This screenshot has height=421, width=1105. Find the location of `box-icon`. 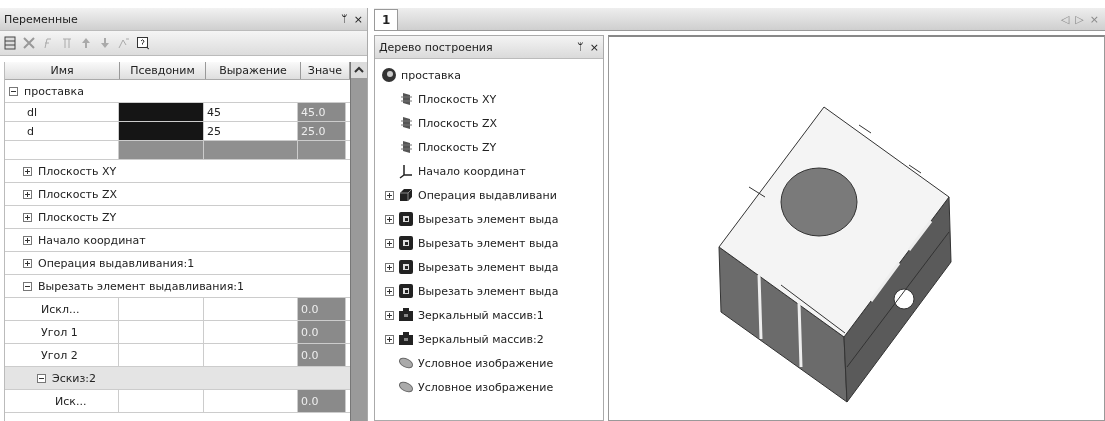

box-icon is located at coordinates (406, 195).